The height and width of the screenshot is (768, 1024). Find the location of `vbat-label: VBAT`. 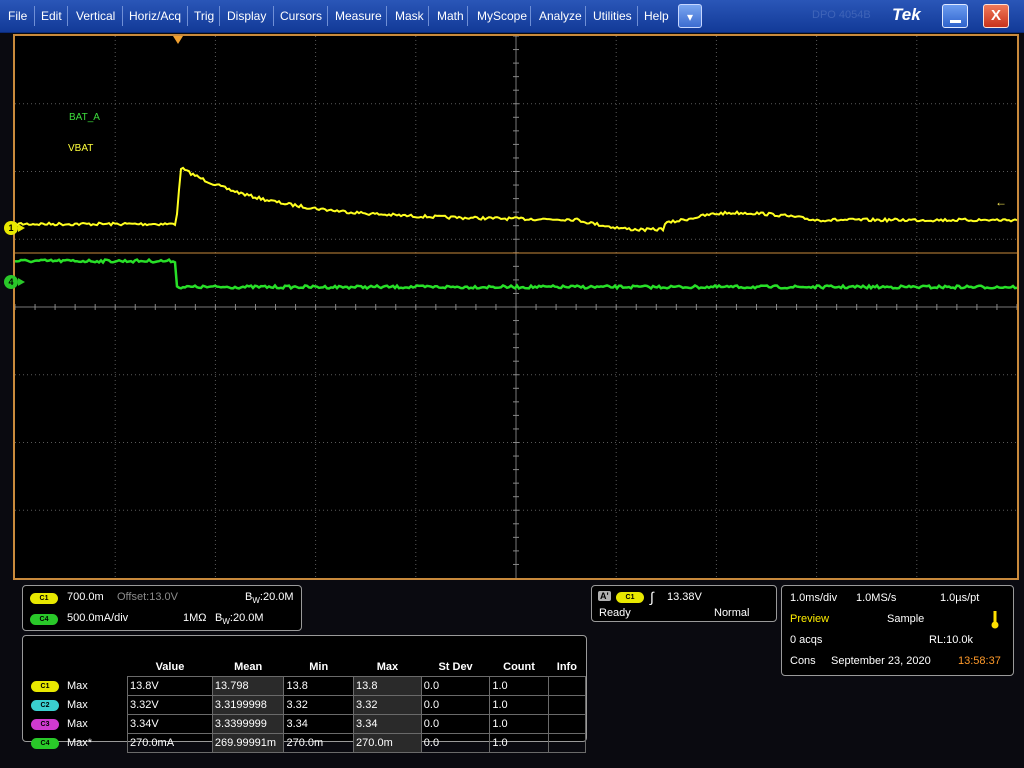

vbat-label: VBAT is located at coordinates (81, 148).